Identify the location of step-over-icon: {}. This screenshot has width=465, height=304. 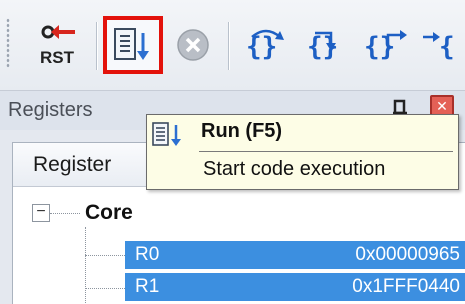
(265, 45).